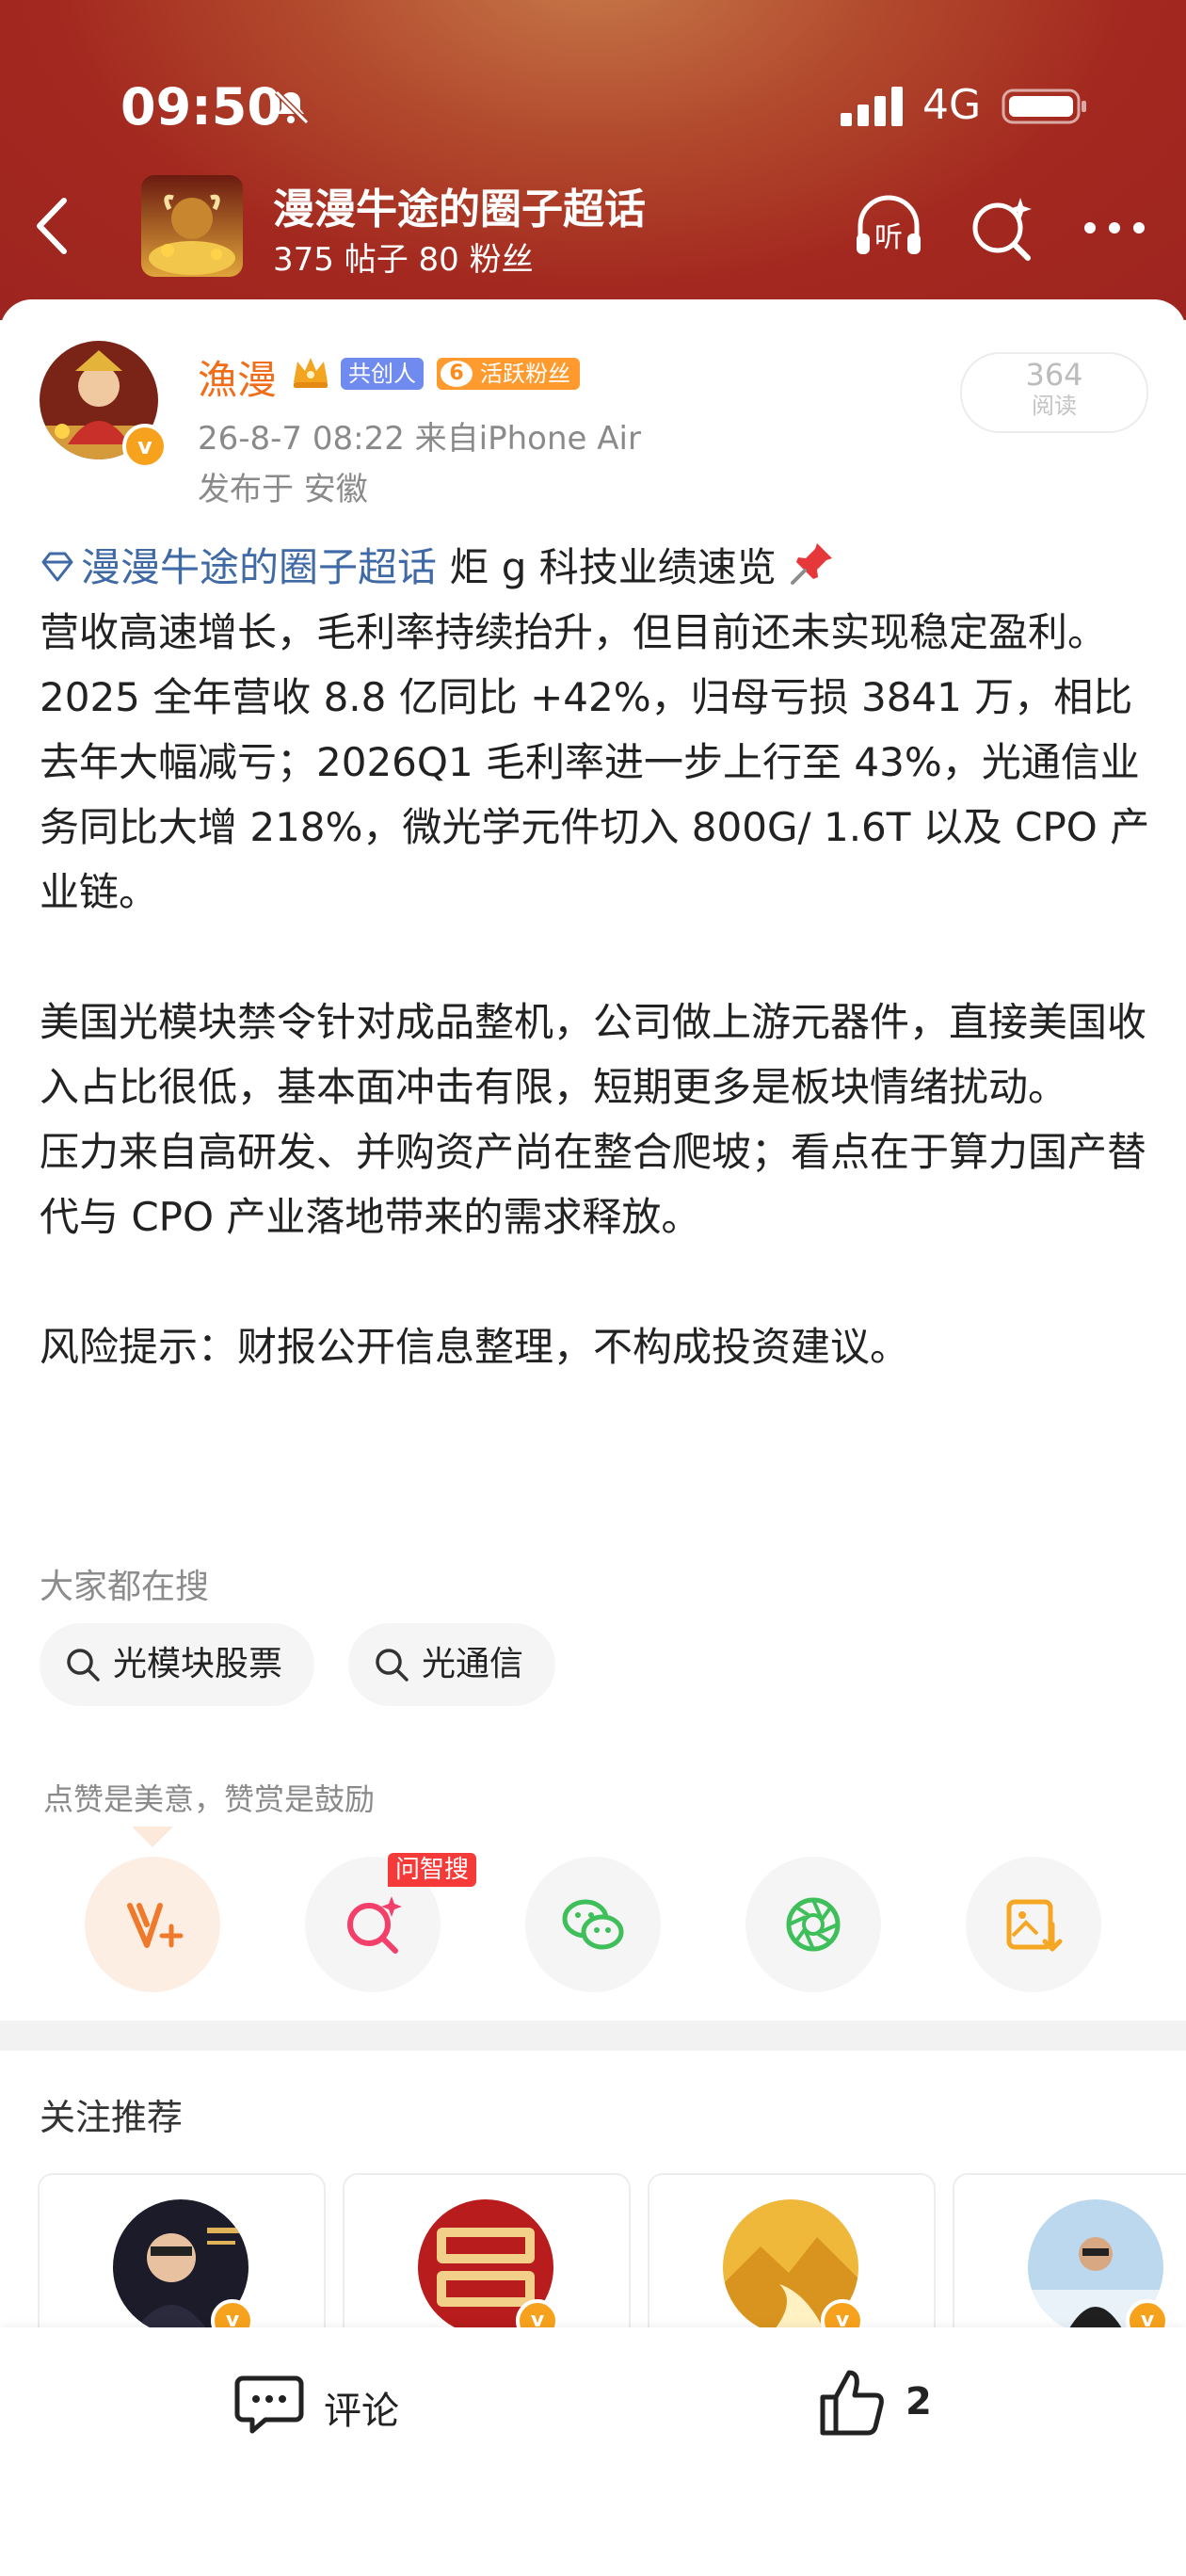 This screenshot has height=2576, width=1186. What do you see at coordinates (919, 2401) in the screenshot?
I see `like-count: 2` at bounding box center [919, 2401].